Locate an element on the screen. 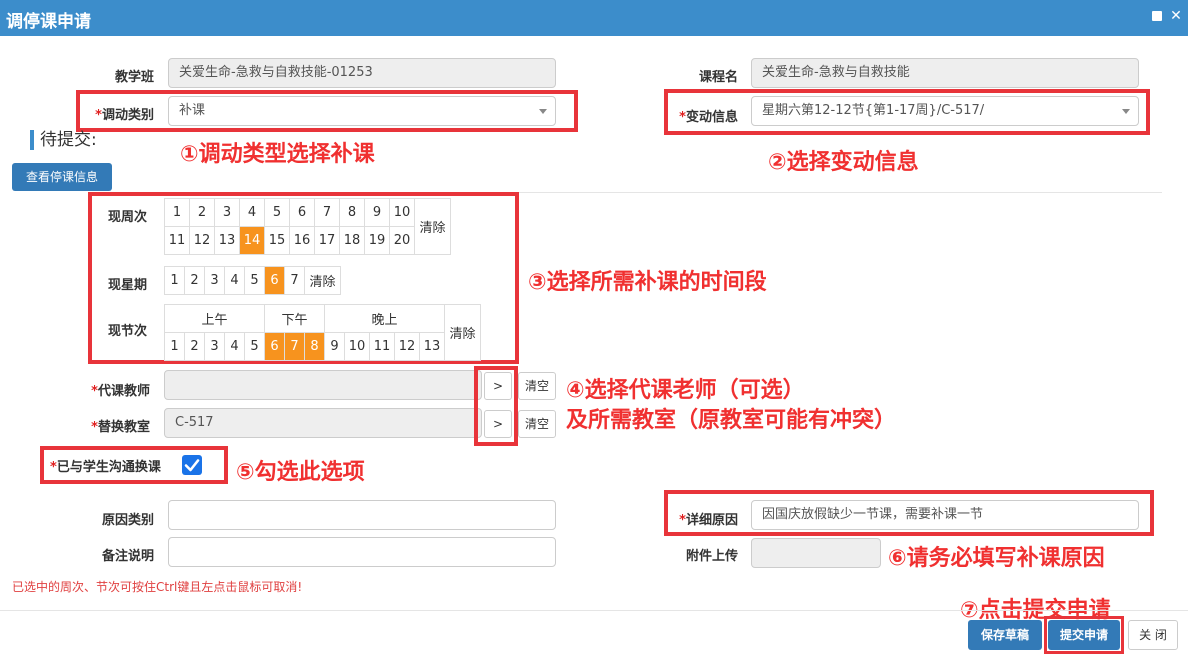 The image size is (1188, 659). period-cell: 4 is located at coordinates (234, 346).